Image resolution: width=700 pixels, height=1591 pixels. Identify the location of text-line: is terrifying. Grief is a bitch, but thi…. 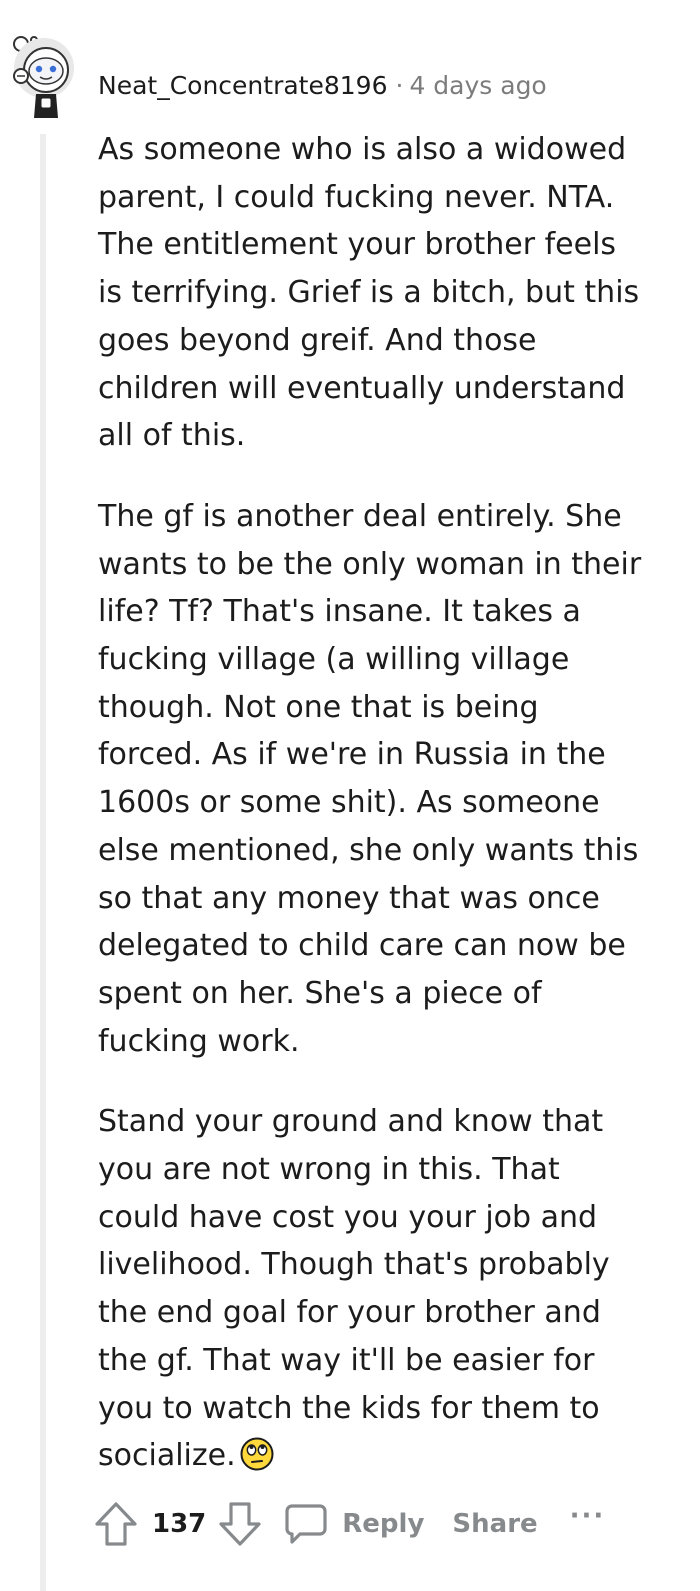
(369, 293).